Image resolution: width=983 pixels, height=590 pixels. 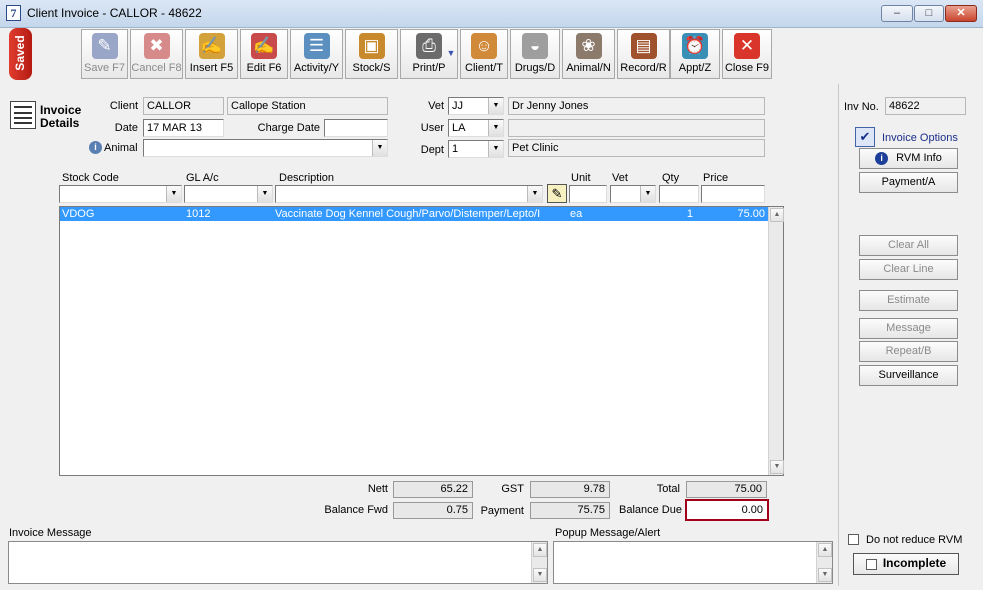 What do you see at coordinates (535, 46) in the screenshot?
I see `pill-icon: ◒` at bounding box center [535, 46].